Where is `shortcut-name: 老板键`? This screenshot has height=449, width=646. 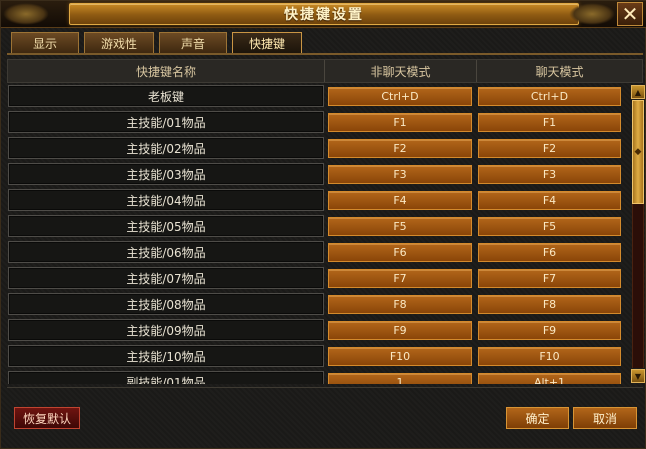 shortcut-name: 老板键 is located at coordinates (166, 96).